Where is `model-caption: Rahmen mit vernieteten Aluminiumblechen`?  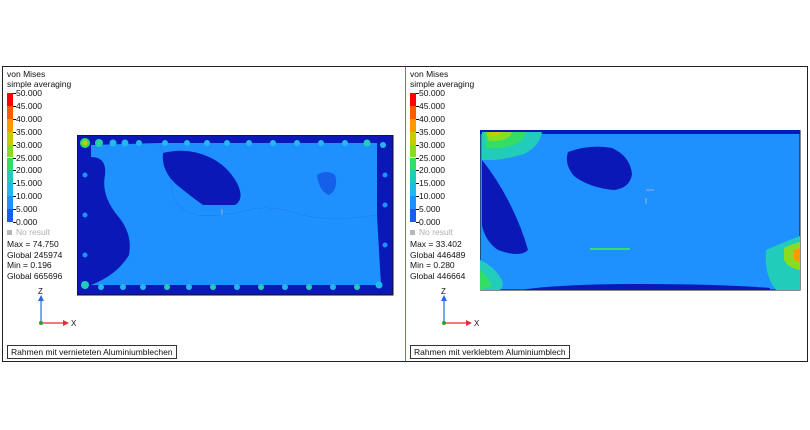
model-caption: Rahmen mit vernieteten Aluminiumblechen is located at coordinates (92, 352).